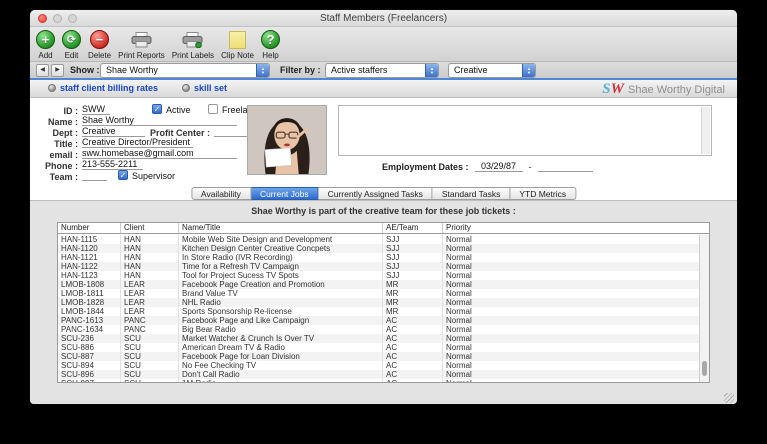  What do you see at coordinates (63, 155) in the screenshot?
I see `email-label: email :` at bounding box center [63, 155].